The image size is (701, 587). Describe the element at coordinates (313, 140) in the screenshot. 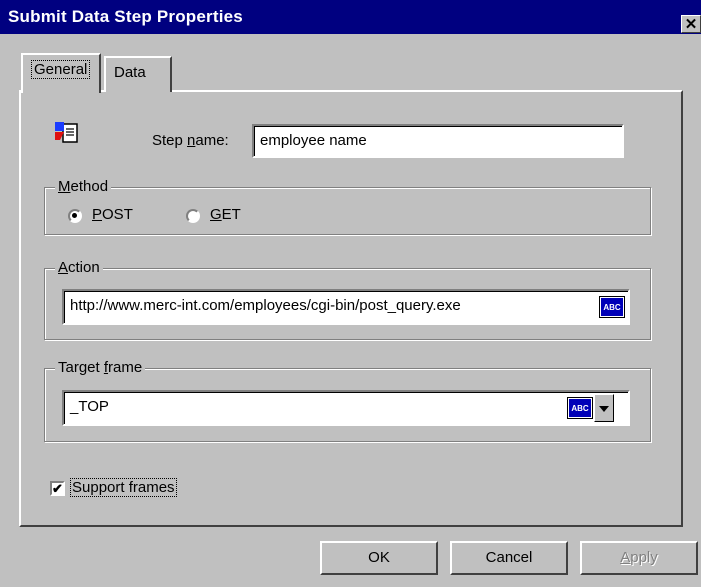

I see `step-name-value: employee name` at that location.